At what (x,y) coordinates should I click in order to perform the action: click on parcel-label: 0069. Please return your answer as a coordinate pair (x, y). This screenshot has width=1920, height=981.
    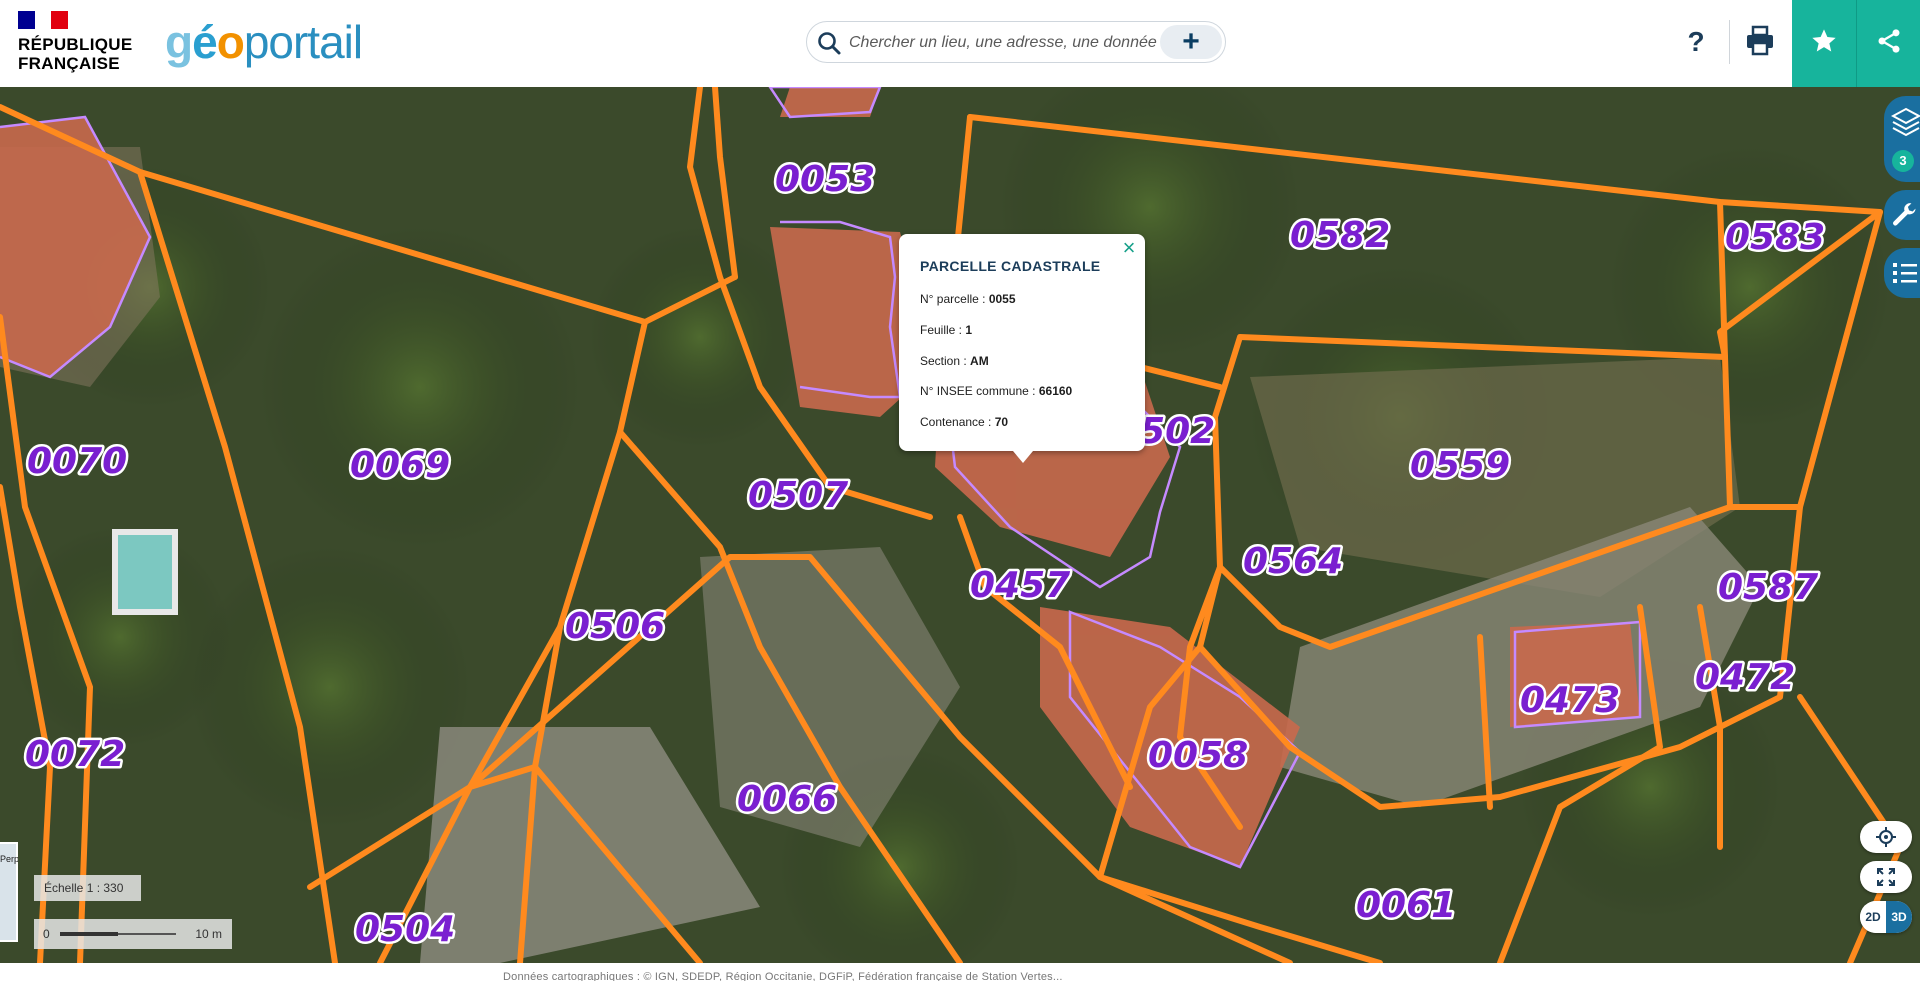
    Looking at the image, I should click on (400, 465).